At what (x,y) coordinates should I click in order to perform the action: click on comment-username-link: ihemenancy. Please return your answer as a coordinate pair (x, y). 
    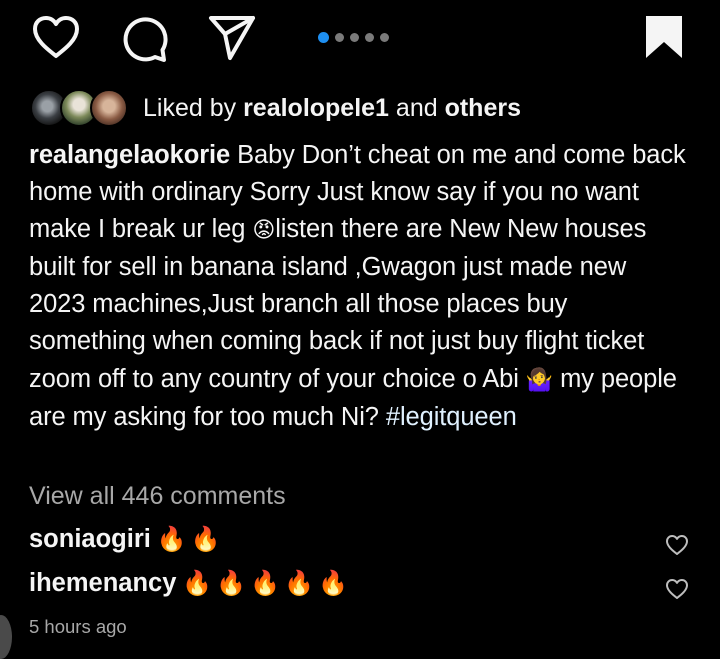
    Looking at the image, I should click on (102, 583).